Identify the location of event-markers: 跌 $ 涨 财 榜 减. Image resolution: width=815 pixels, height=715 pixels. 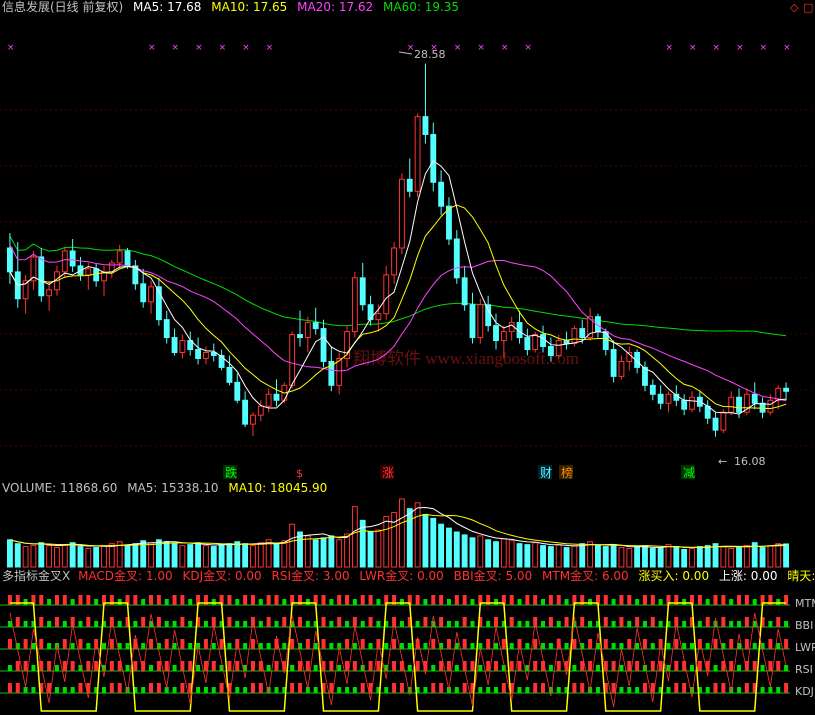
(459, 472).